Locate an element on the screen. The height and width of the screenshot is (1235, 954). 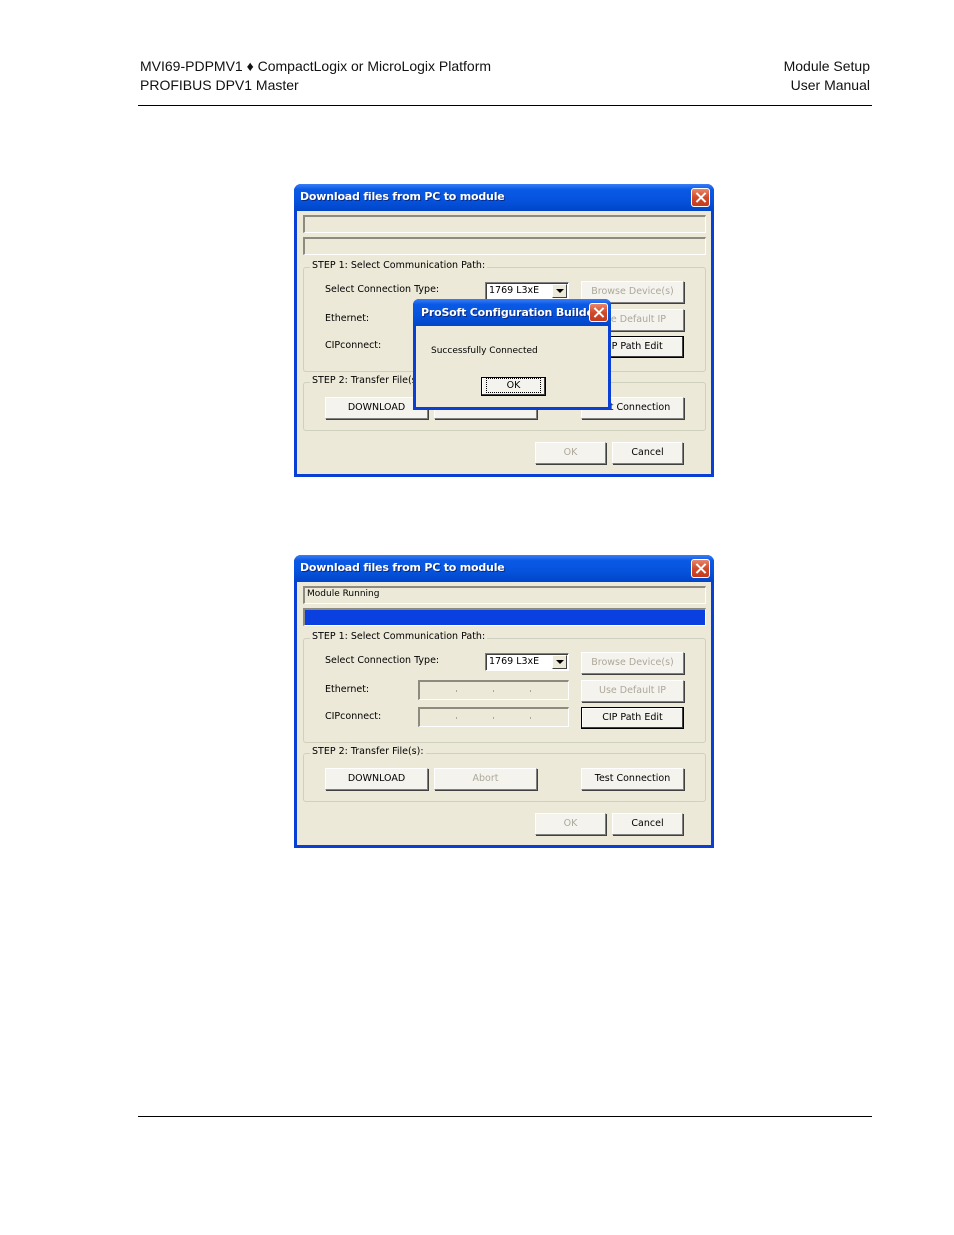
progress-fill is located at coordinates (505, 617).